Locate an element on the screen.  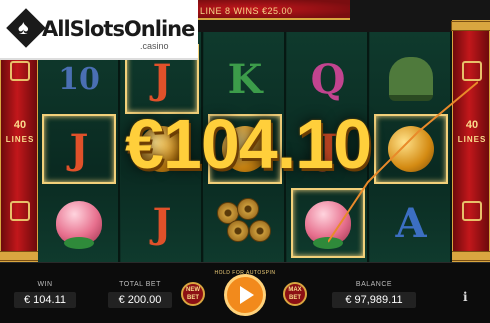
win-display: WIN € 104.11 is located at coordinates (45, 294).